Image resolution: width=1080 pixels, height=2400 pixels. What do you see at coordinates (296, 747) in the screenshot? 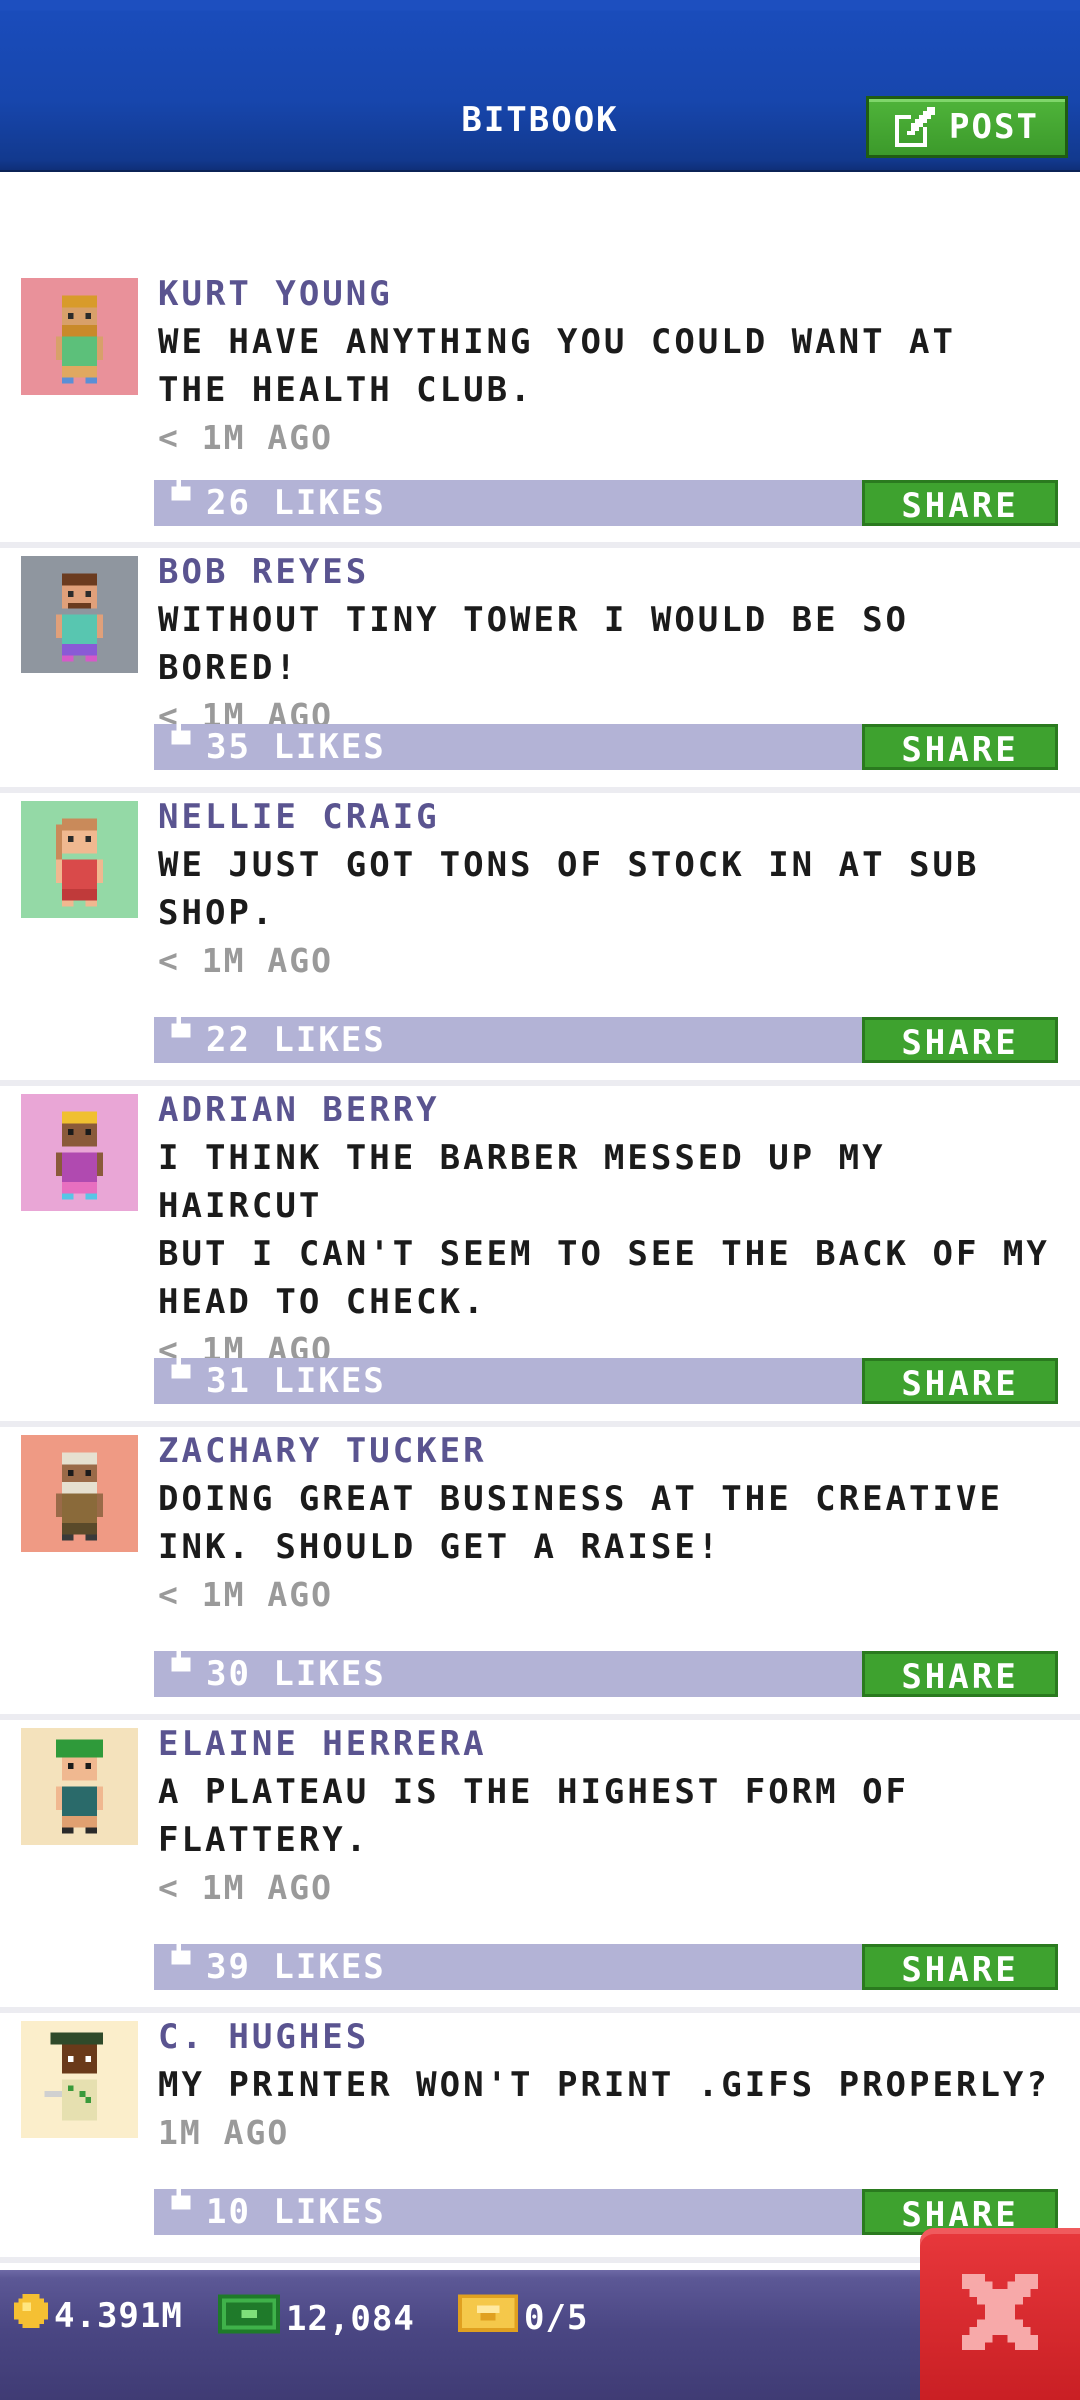
I see `likes-count: 35 LIKES` at bounding box center [296, 747].